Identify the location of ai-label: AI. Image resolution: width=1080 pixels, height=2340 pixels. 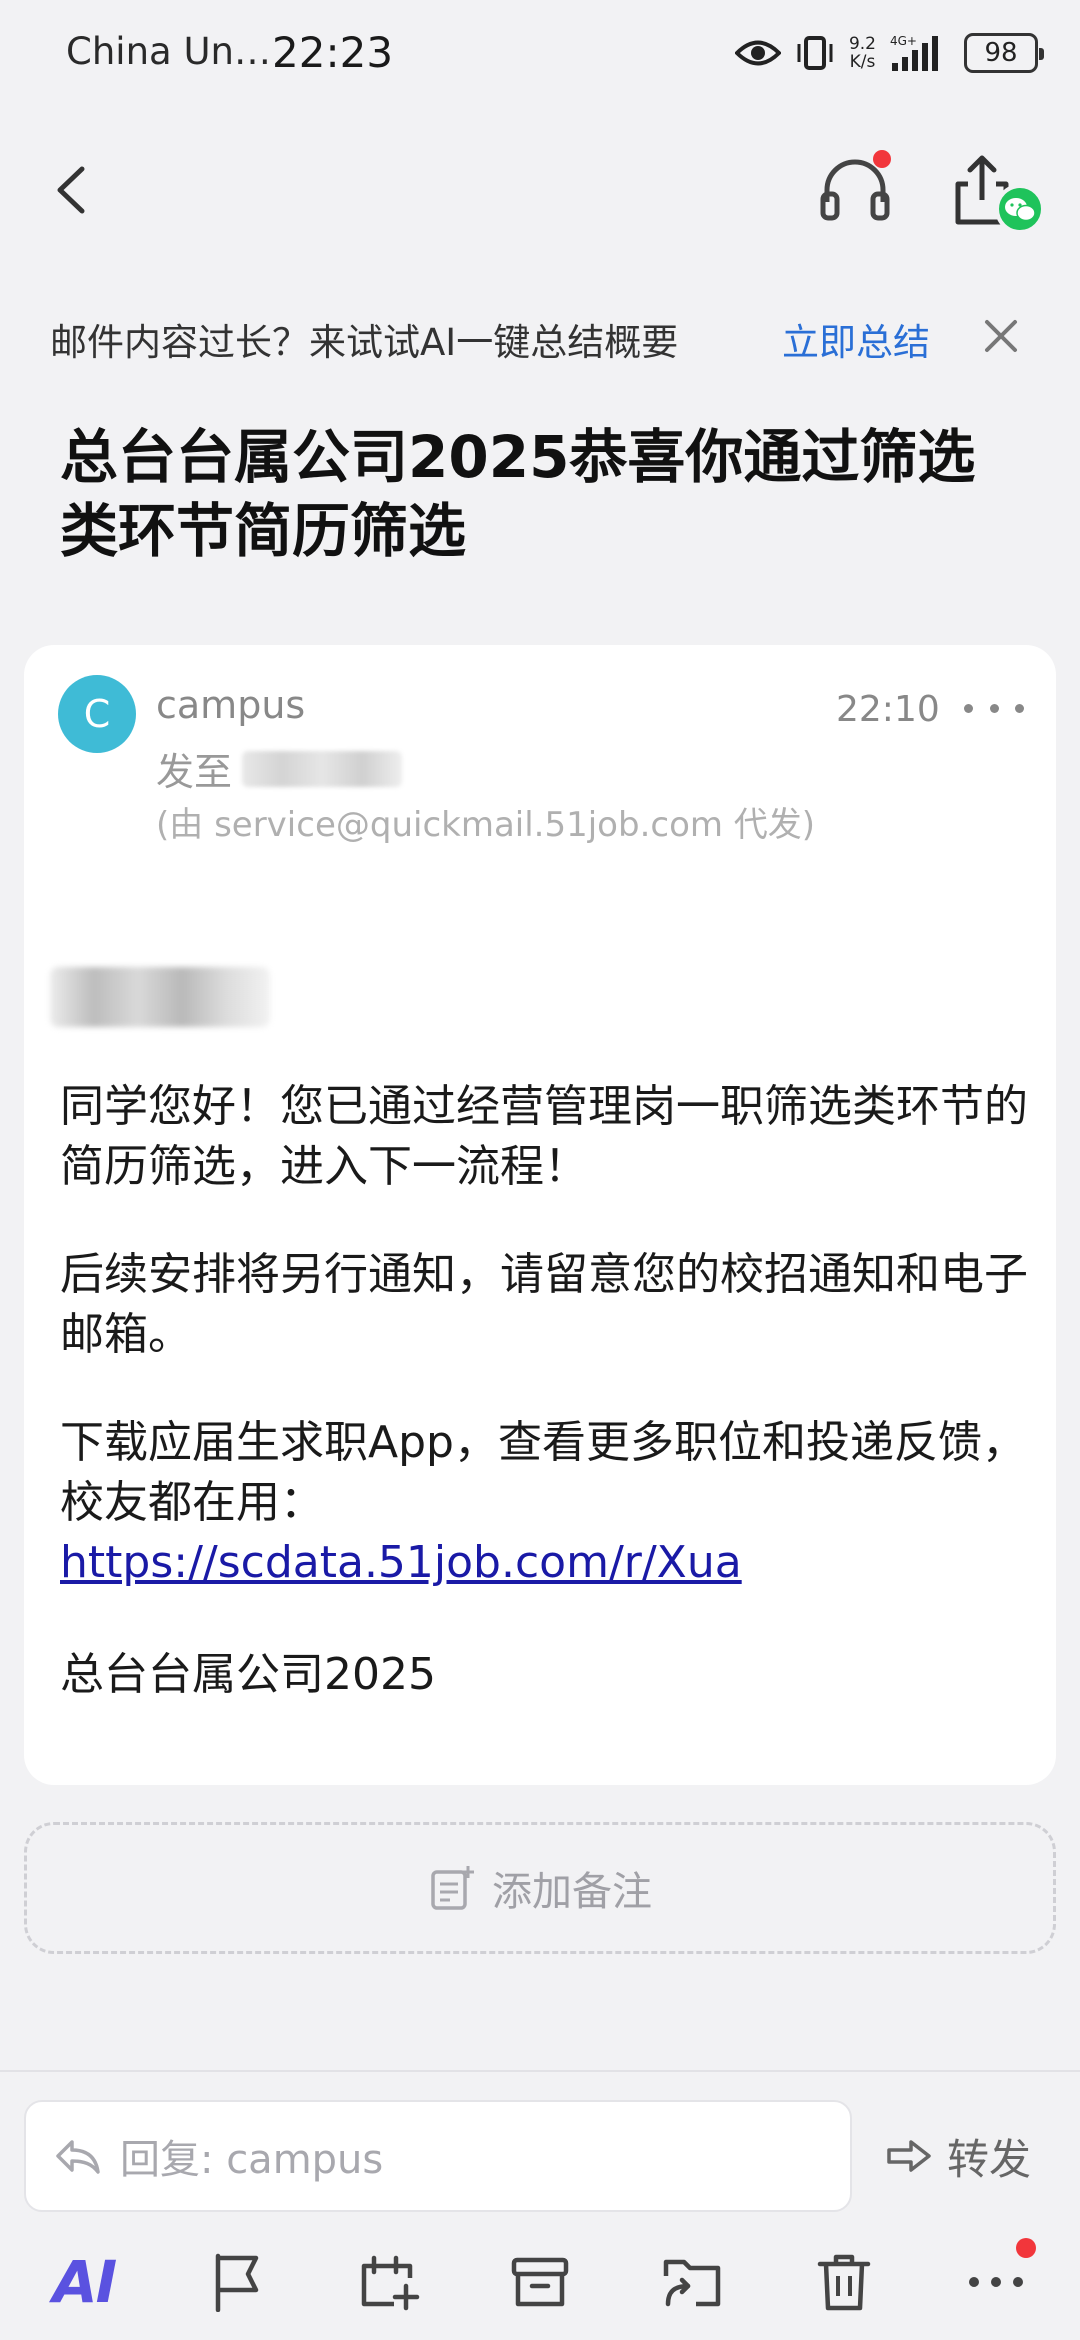
(84, 2282).